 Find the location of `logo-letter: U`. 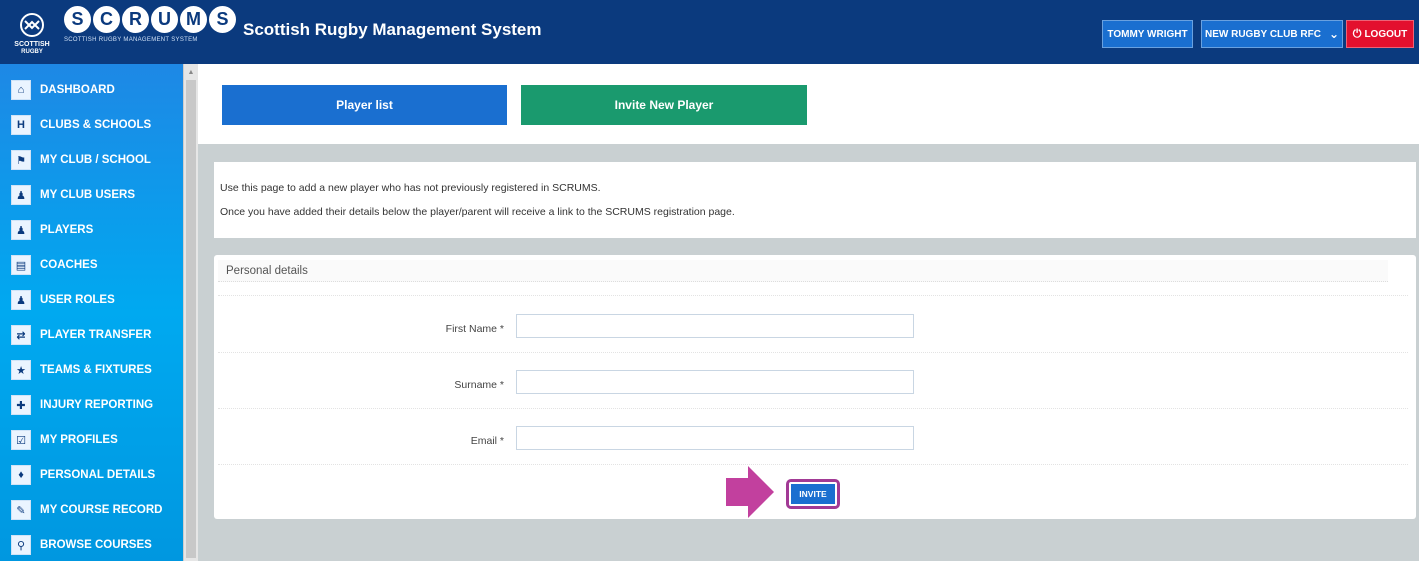

logo-letter: U is located at coordinates (164, 19).